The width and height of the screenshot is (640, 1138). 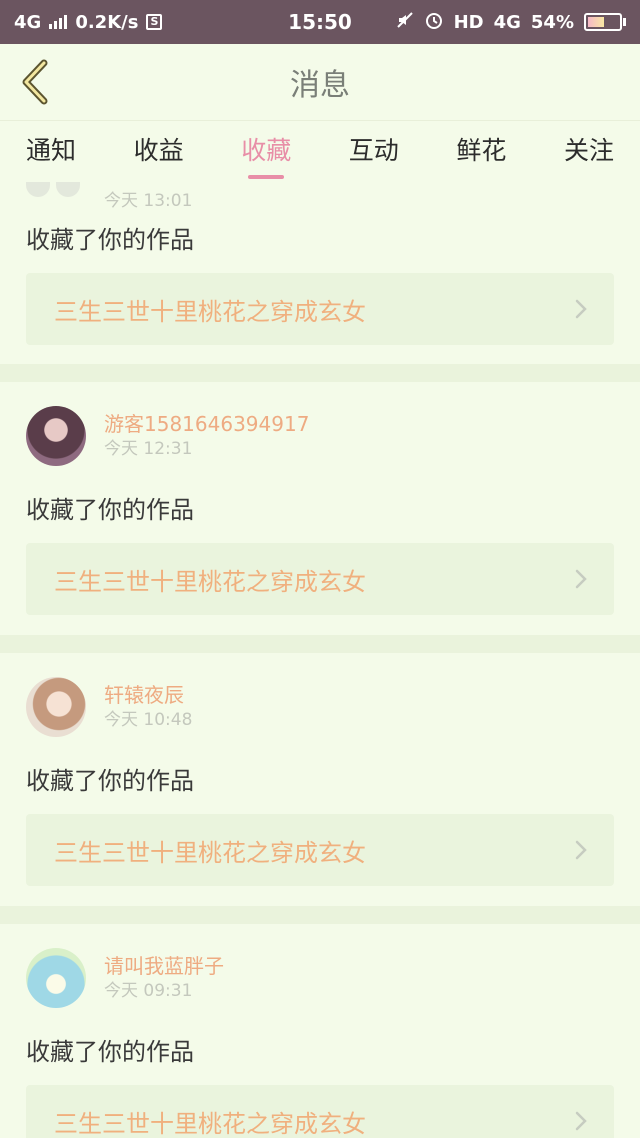 I want to click on s-icon: S, so click(x=154, y=22).